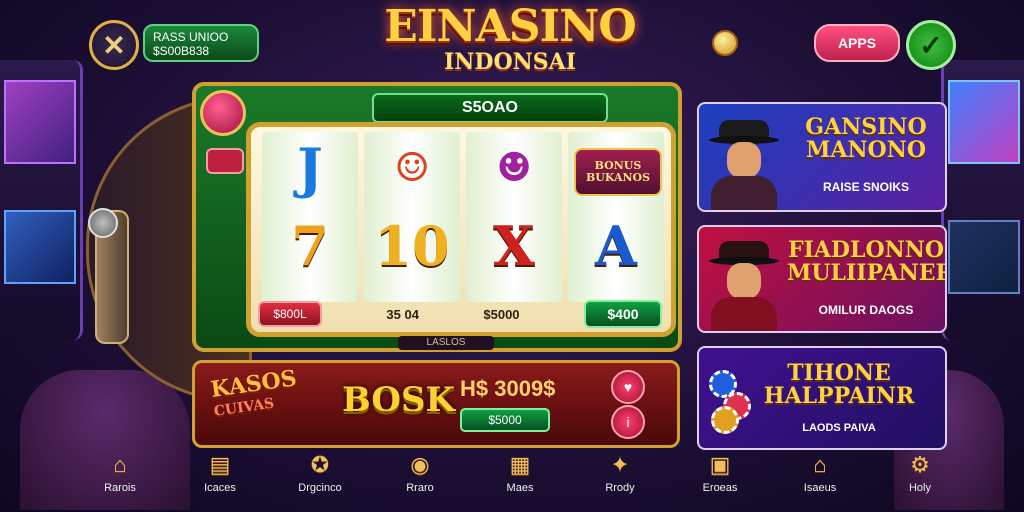 The image size is (1024, 512). Describe the element at coordinates (103, 223) in the screenshot. I see `lever-knob` at that location.